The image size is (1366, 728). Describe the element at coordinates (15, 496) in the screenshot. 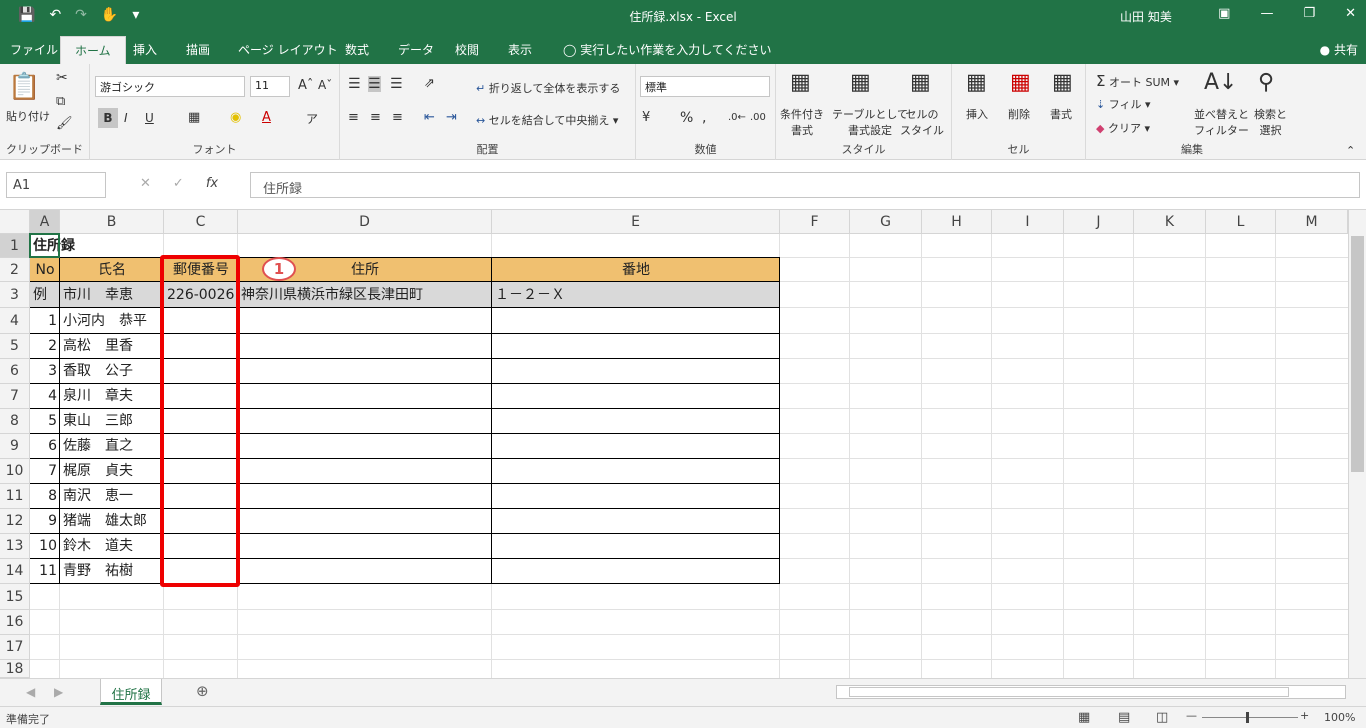

I see `row-header: 11` at that location.